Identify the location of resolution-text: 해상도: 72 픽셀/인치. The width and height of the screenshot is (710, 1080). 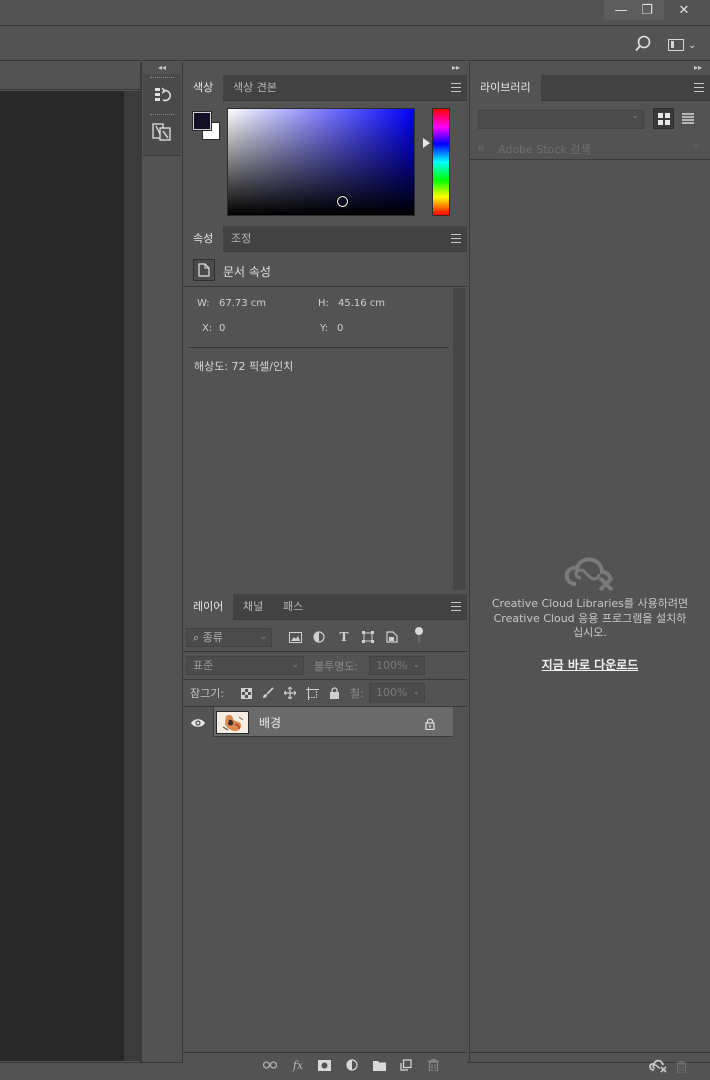
(244, 366).